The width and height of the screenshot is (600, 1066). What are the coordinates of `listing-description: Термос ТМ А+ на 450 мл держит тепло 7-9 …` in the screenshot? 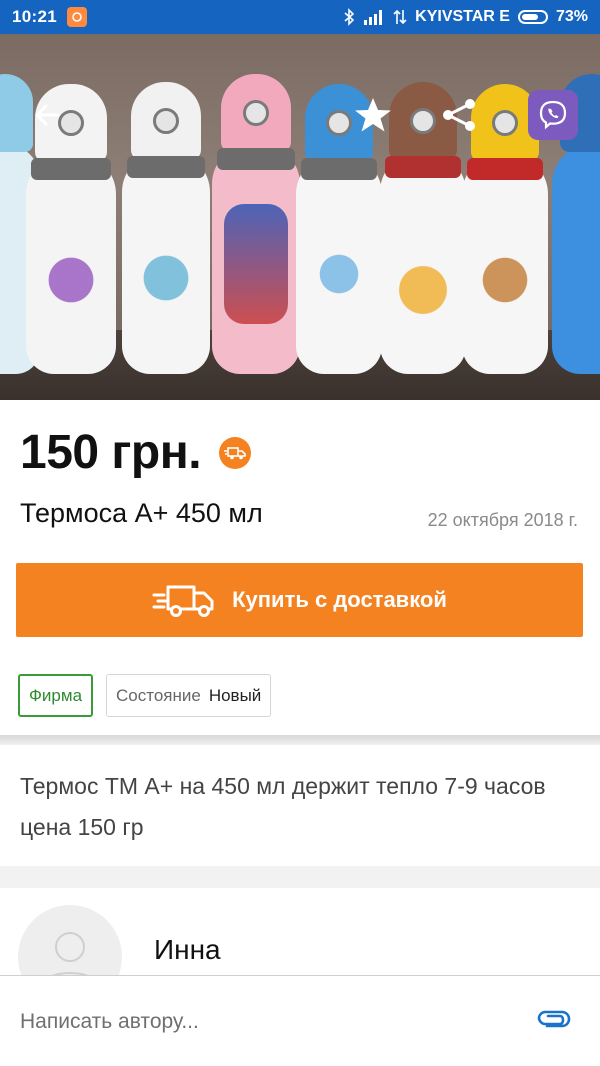 It's located at (283, 806).